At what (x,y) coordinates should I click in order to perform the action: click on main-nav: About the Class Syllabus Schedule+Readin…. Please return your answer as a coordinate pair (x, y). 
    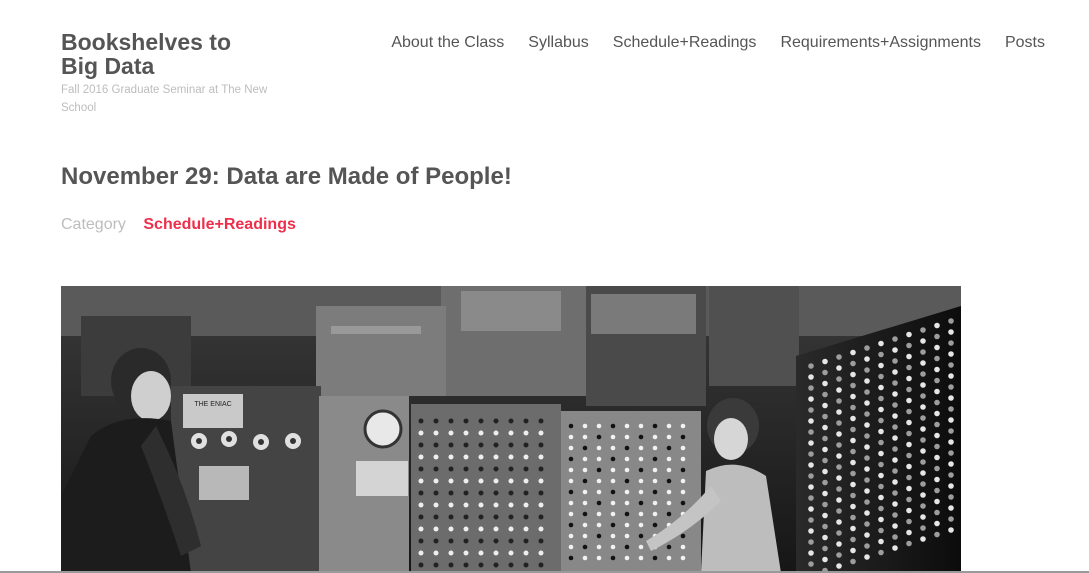
    Looking at the image, I should click on (718, 43).